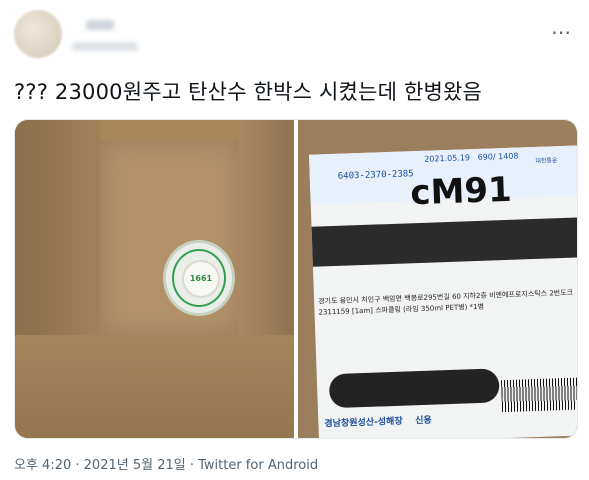 This screenshot has width=589, height=480. I want to click on carrier-brand: 대한통운, so click(546, 161).